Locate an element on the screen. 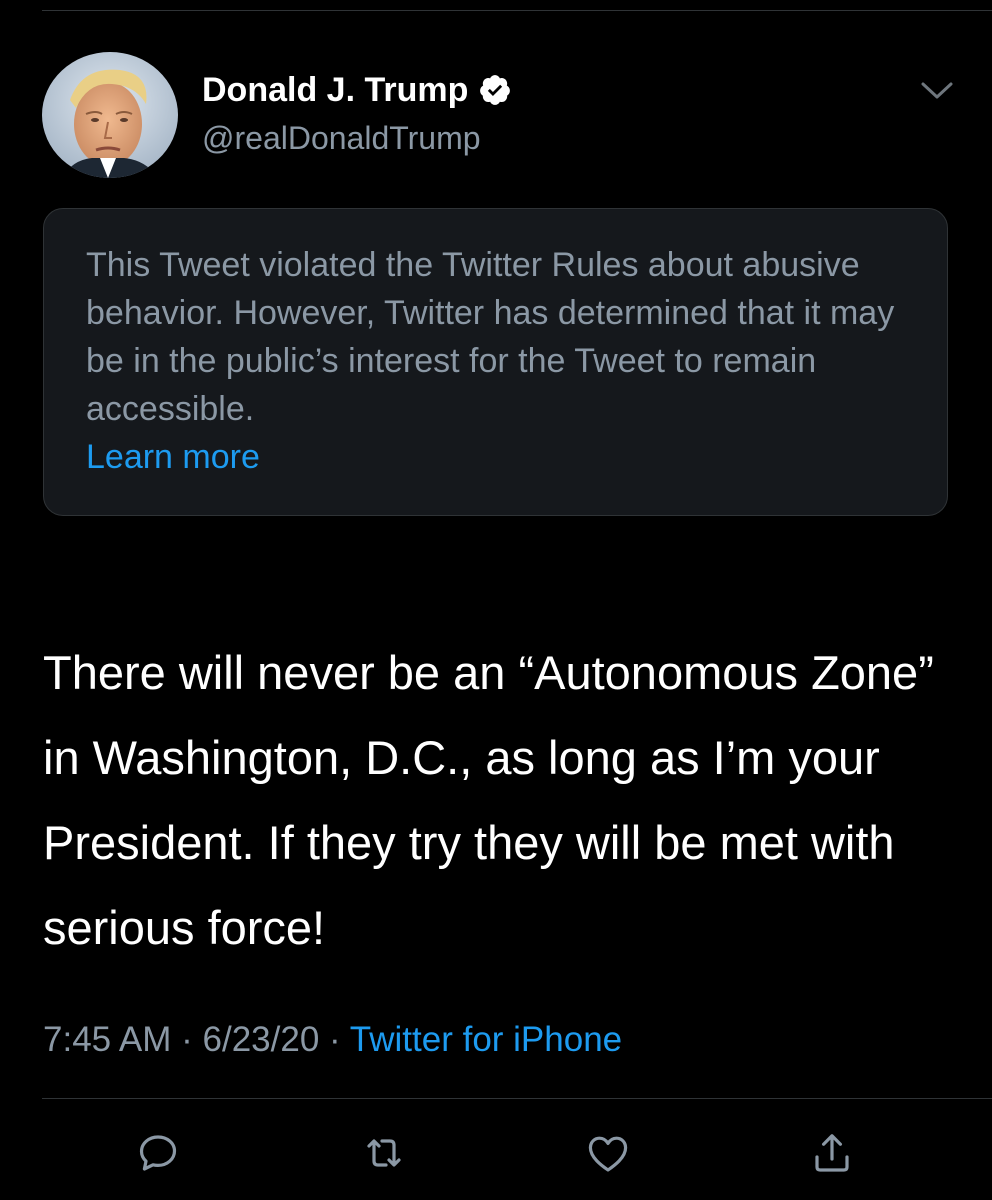 This screenshot has width=992, height=1200. author-name-row: Donald J. Trump is located at coordinates (357, 90).